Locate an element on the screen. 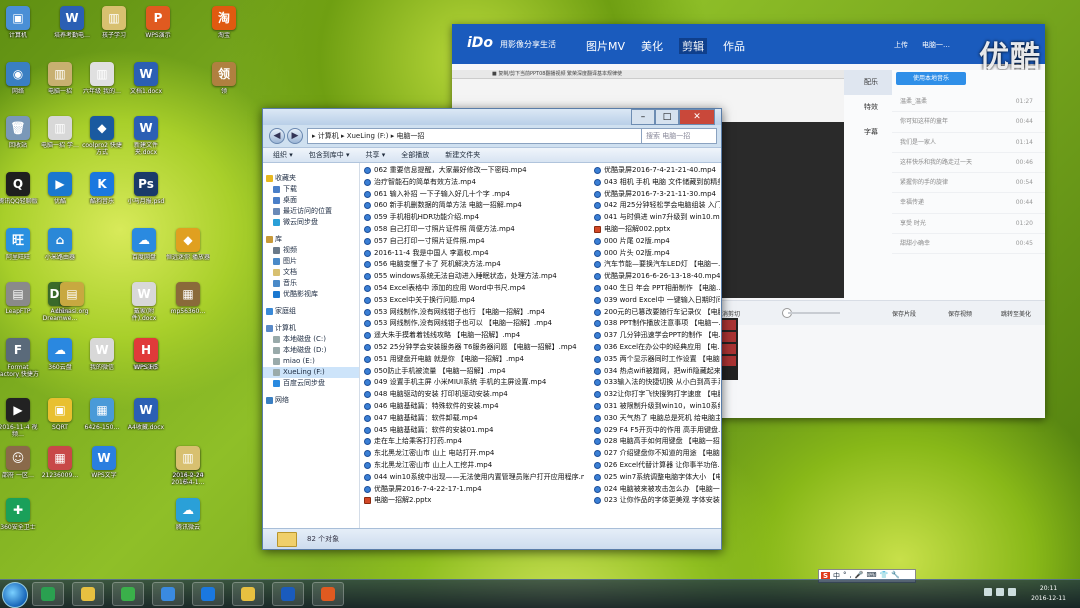  desktop-icon: ▣ SQRT is located at coordinates (60, 414).